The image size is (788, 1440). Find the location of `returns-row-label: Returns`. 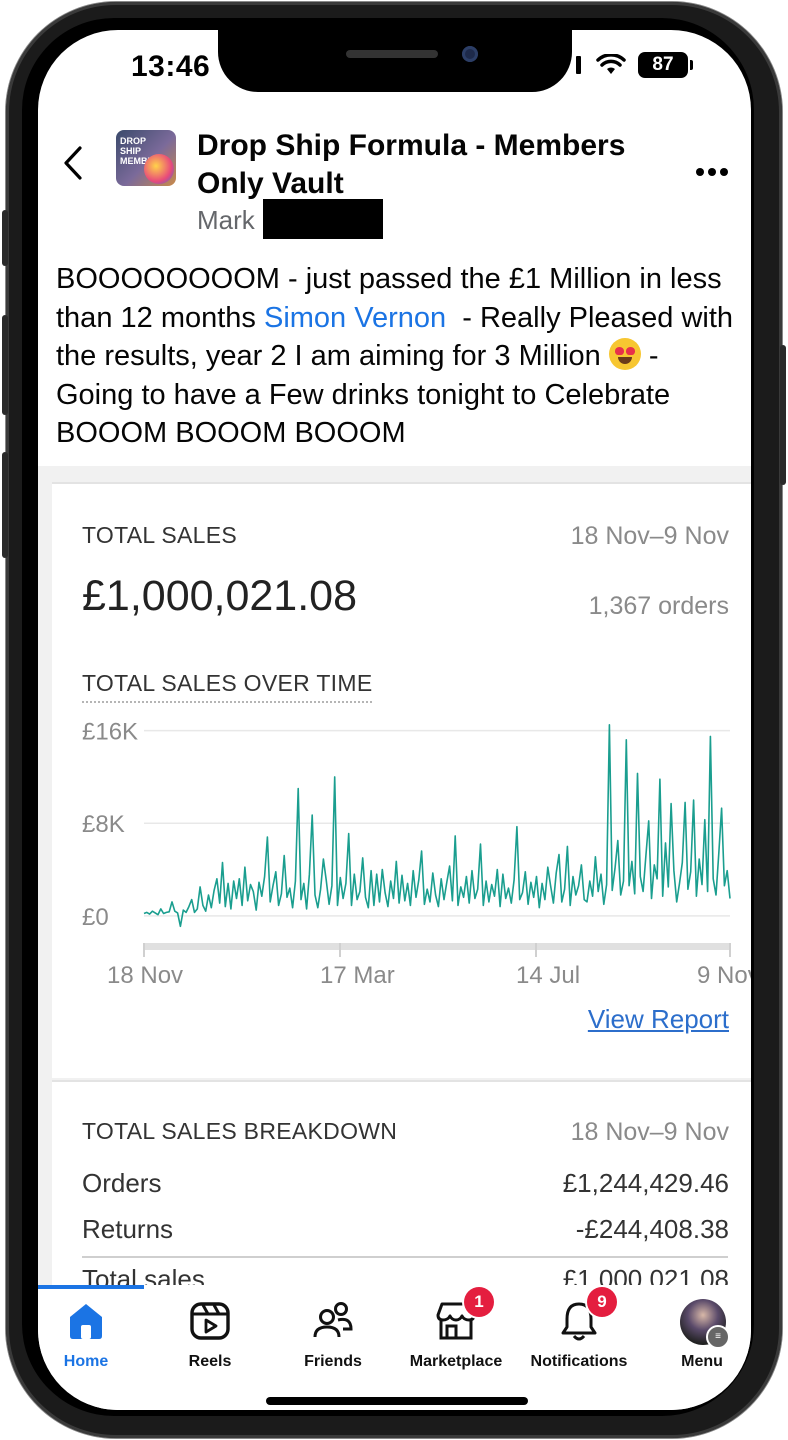

returns-row-label: Returns is located at coordinates (128, 1229).